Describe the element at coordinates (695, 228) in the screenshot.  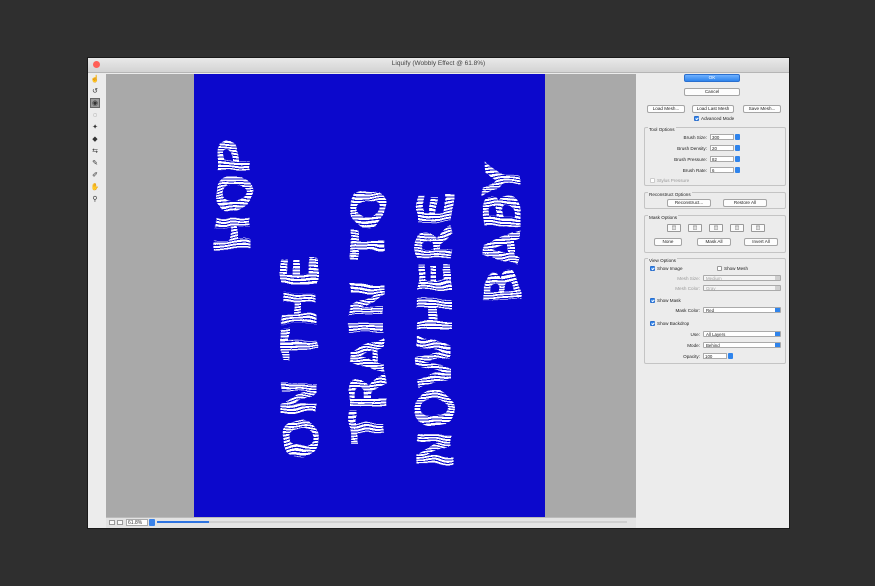
I see `add-to-selection-icon: ◫` at that location.